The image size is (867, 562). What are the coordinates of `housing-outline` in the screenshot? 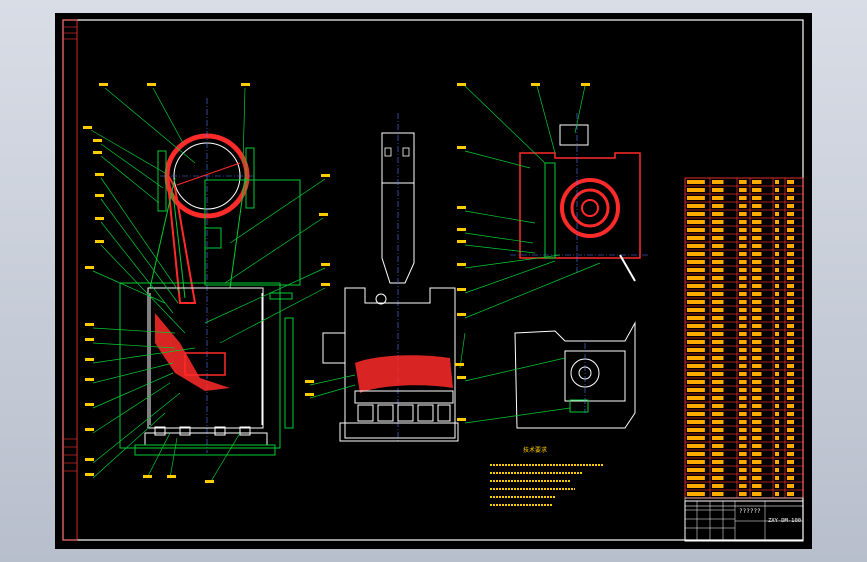 It's located at (580, 205).